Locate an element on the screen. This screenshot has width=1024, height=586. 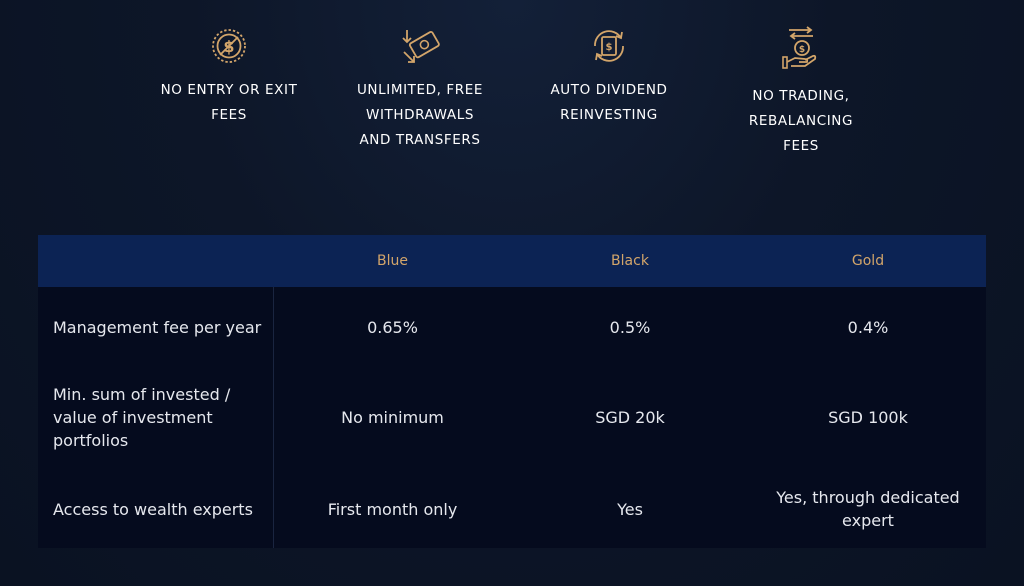
dollar-coin-crossed-icon: $ is located at coordinates (229, 46).